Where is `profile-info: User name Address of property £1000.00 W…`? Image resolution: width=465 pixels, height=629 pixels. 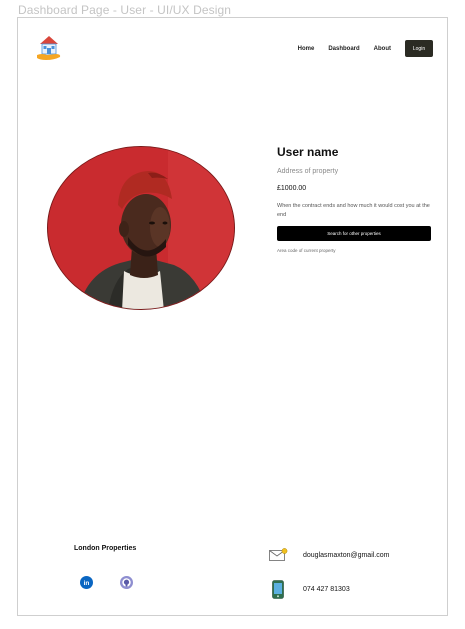 profile-info: User name Address of property £1000.00 W… is located at coordinates (354, 199).